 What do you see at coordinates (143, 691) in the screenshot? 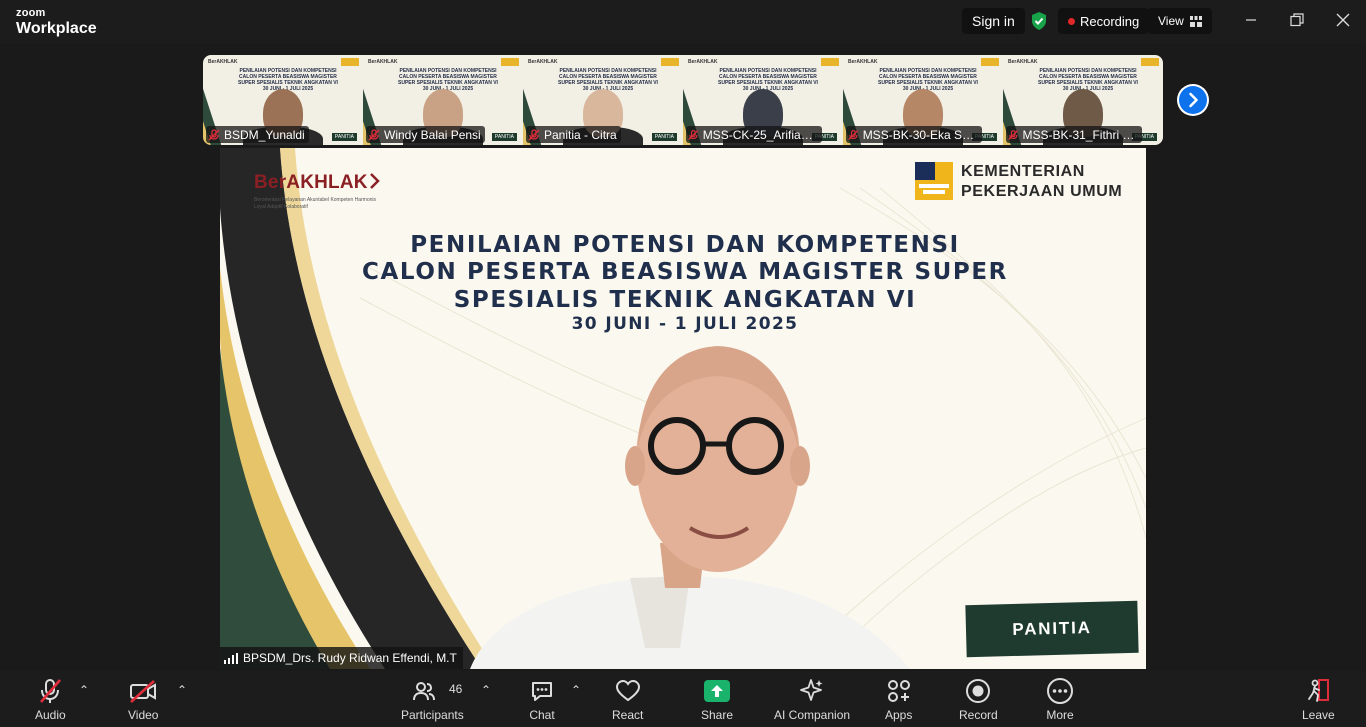
I see `video-off-icon` at bounding box center [143, 691].